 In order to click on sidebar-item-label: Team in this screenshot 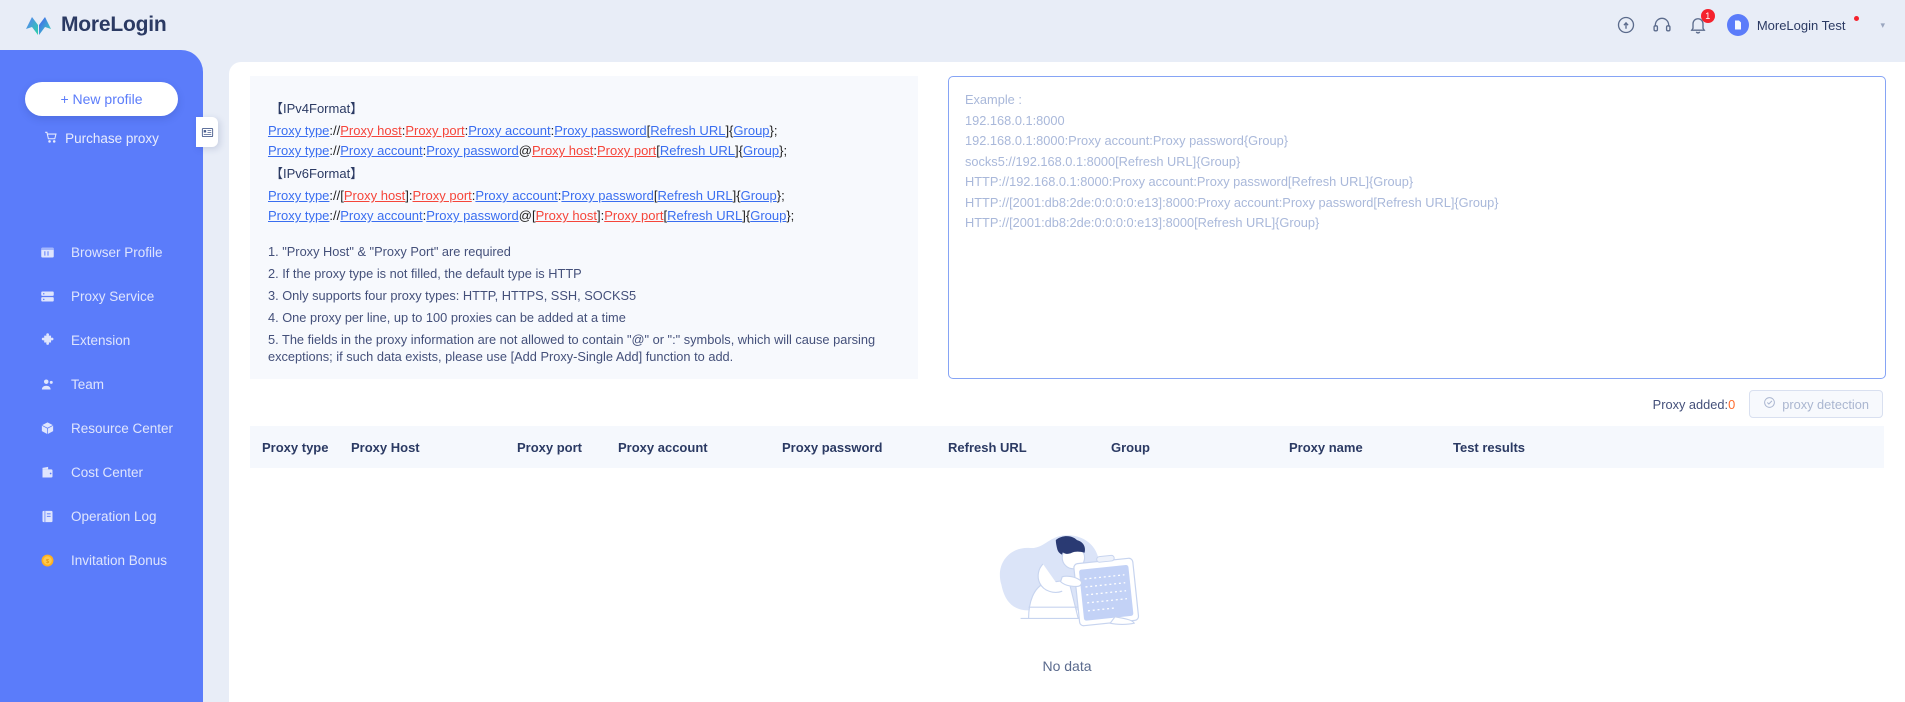, I will do `click(88, 384)`.